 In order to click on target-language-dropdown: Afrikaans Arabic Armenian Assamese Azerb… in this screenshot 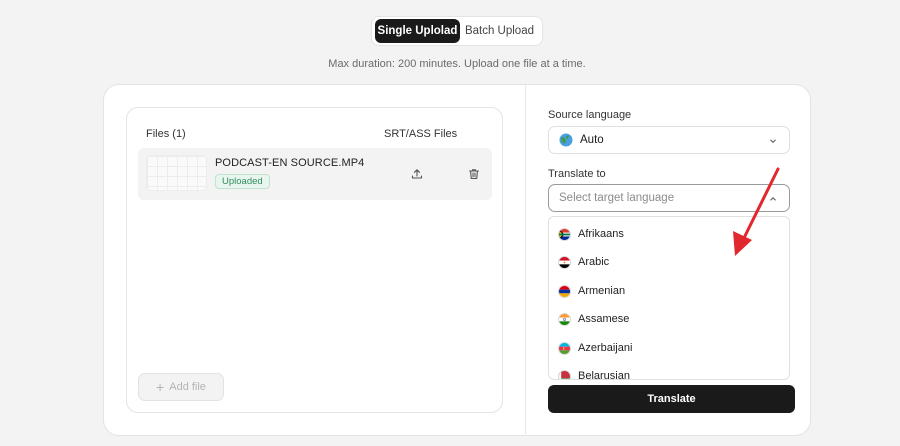, I will do `click(669, 298)`.